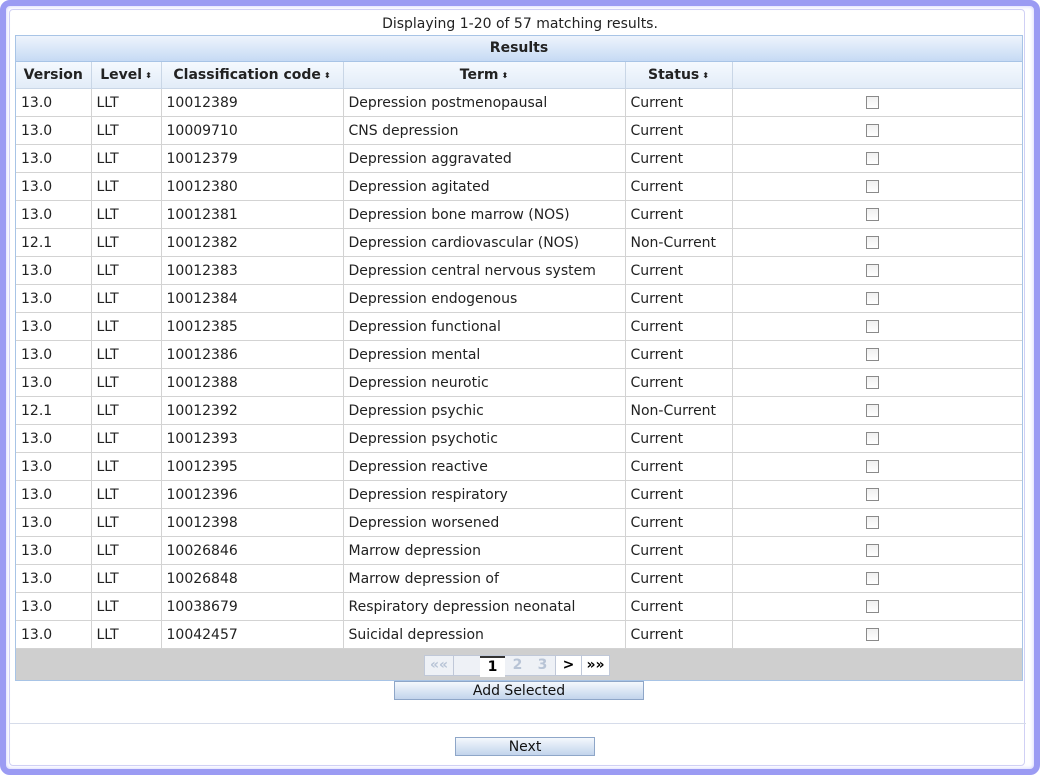 The height and width of the screenshot is (775, 1040). I want to click on next-button: Next, so click(525, 746).